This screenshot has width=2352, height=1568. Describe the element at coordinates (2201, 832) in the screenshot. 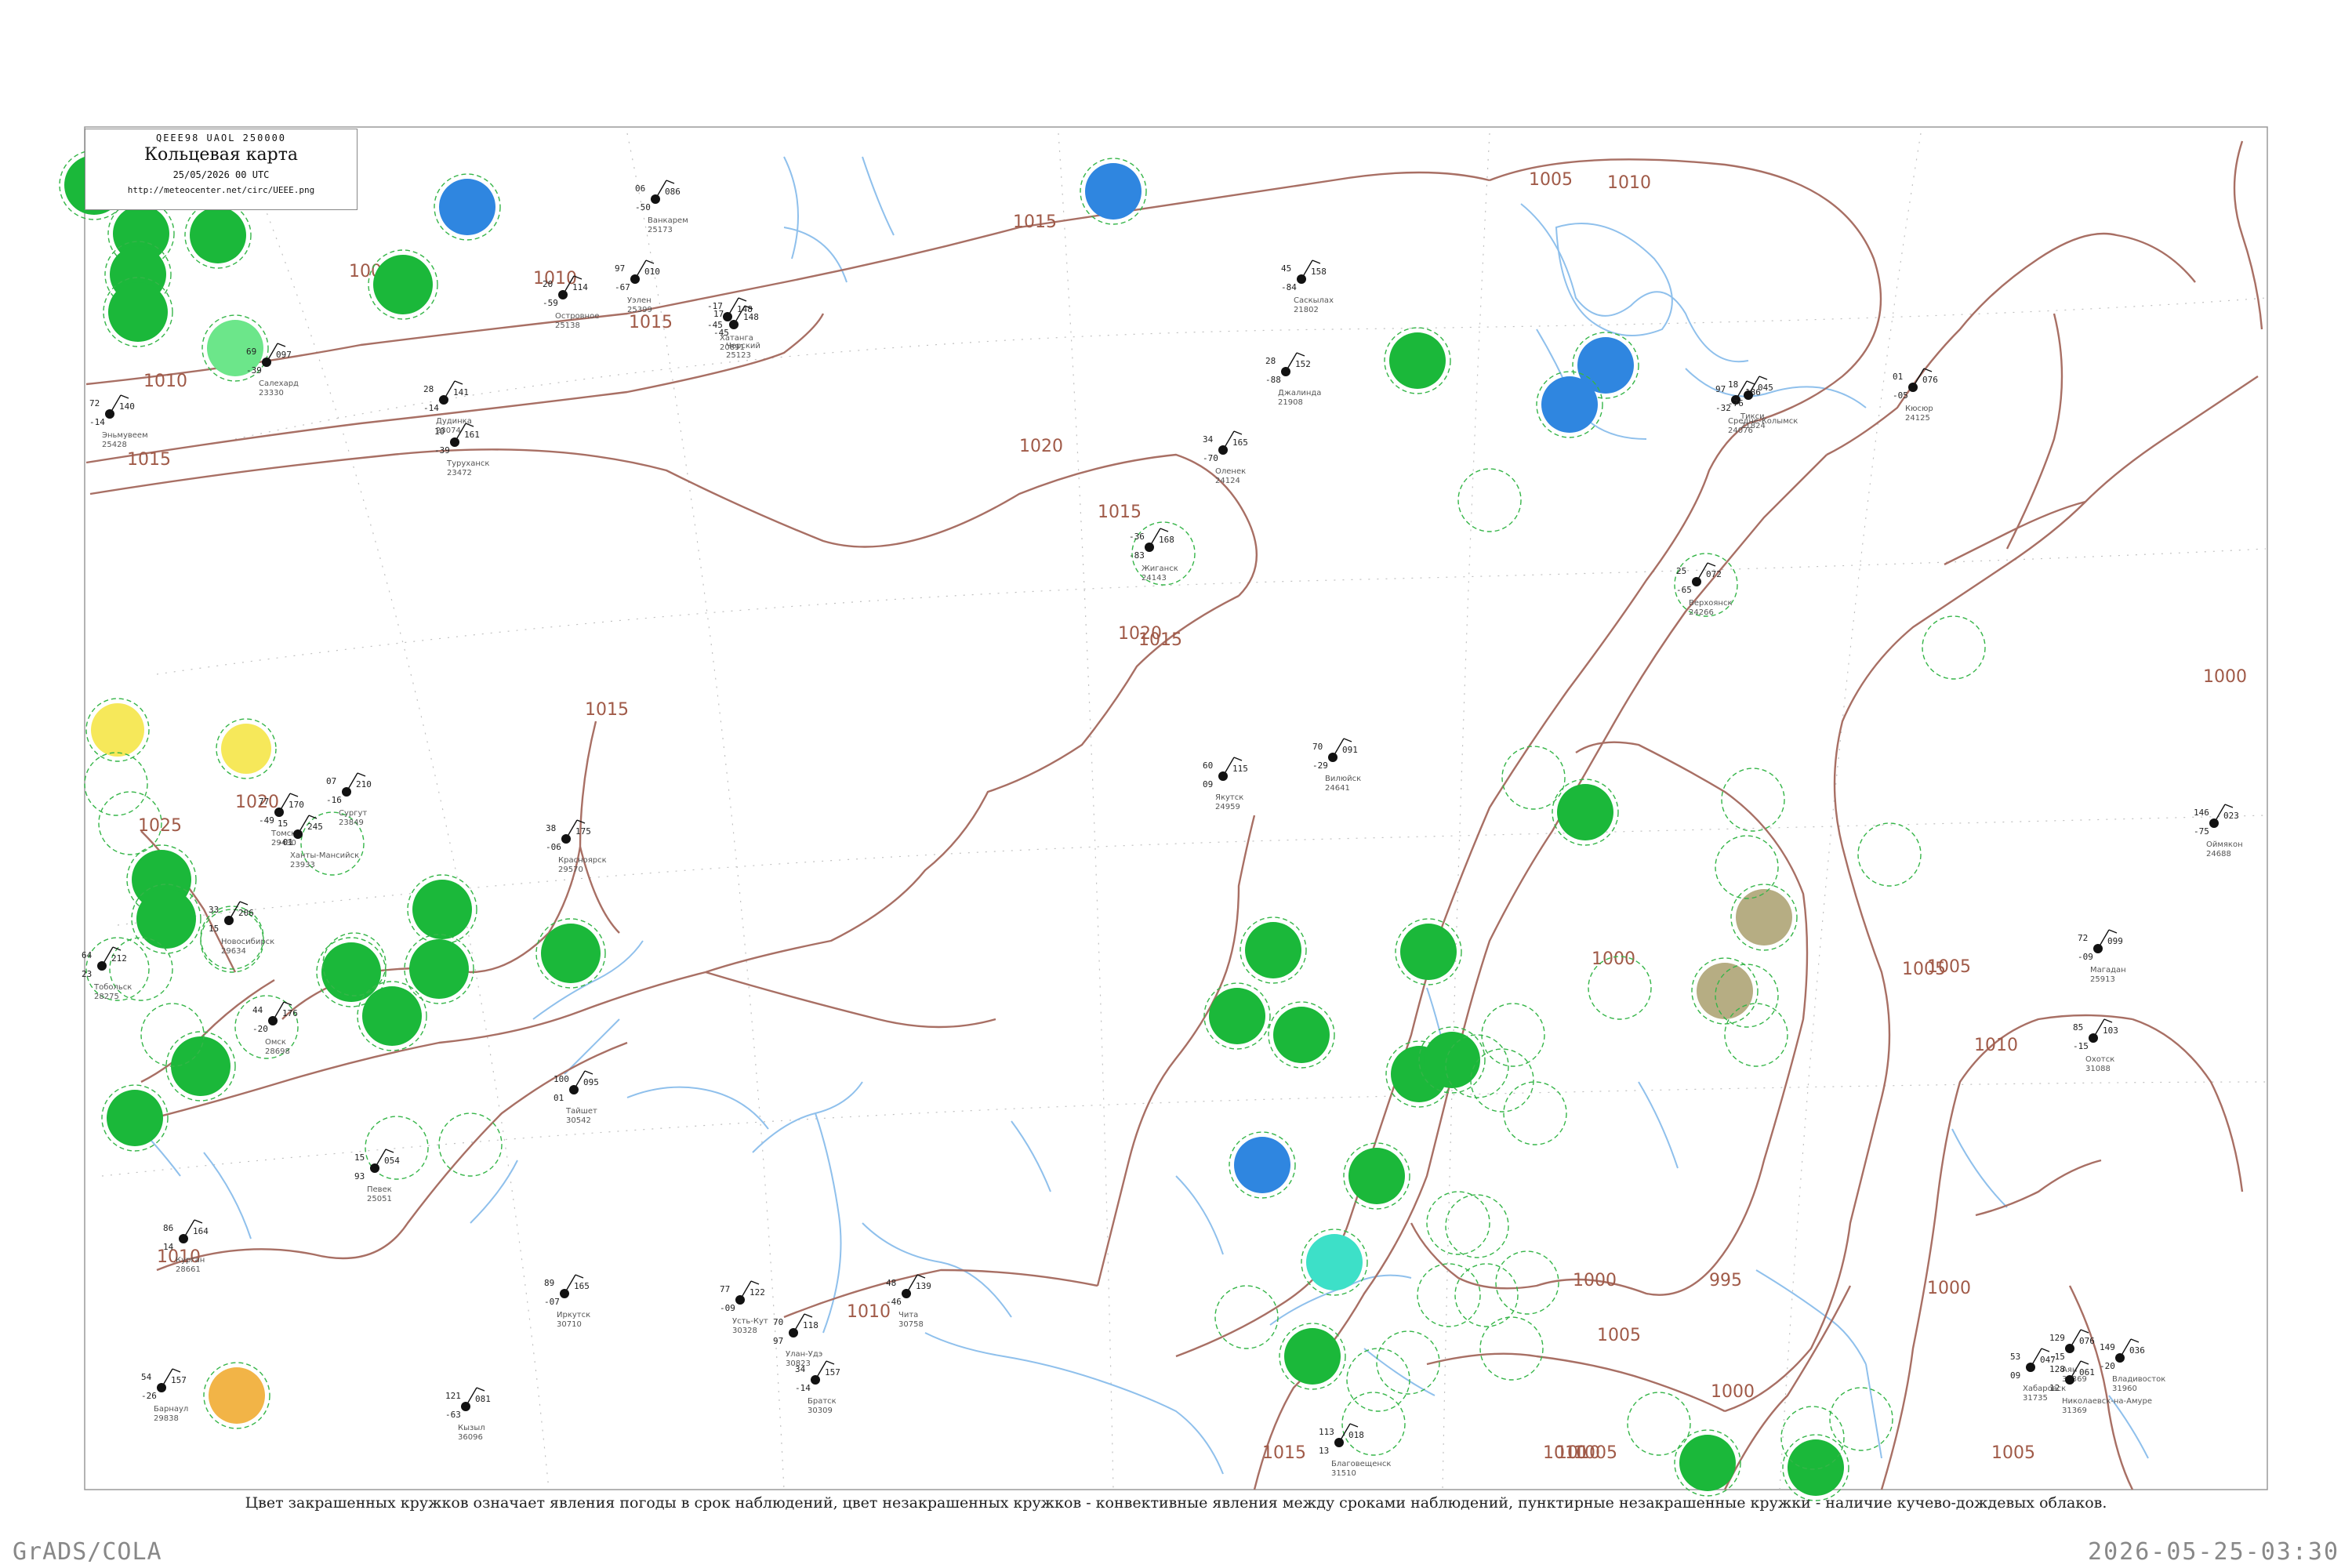

I see `station-dewpoint: -75` at that location.